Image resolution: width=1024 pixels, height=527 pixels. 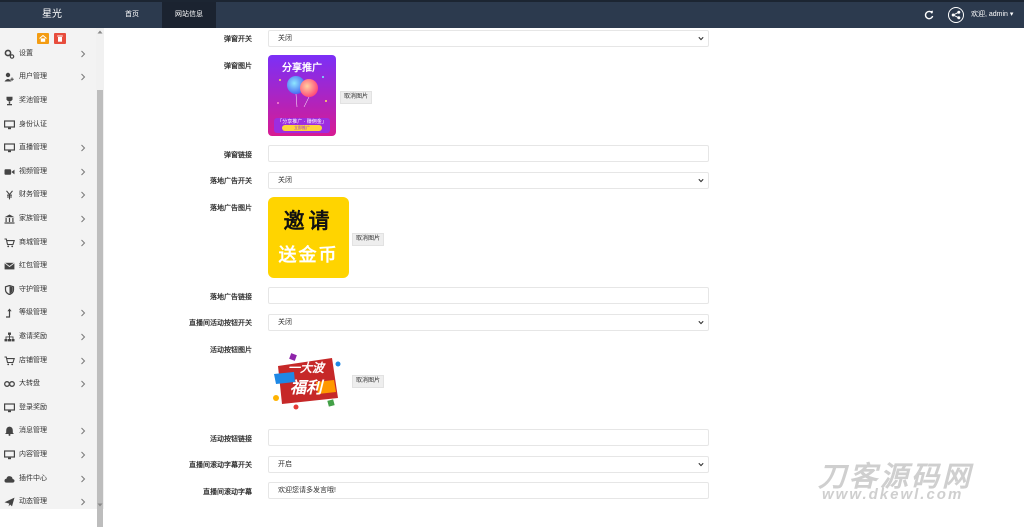 What do you see at coordinates (43, 38) in the screenshot?
I see `home-icon` at bounding box center [43, 38].